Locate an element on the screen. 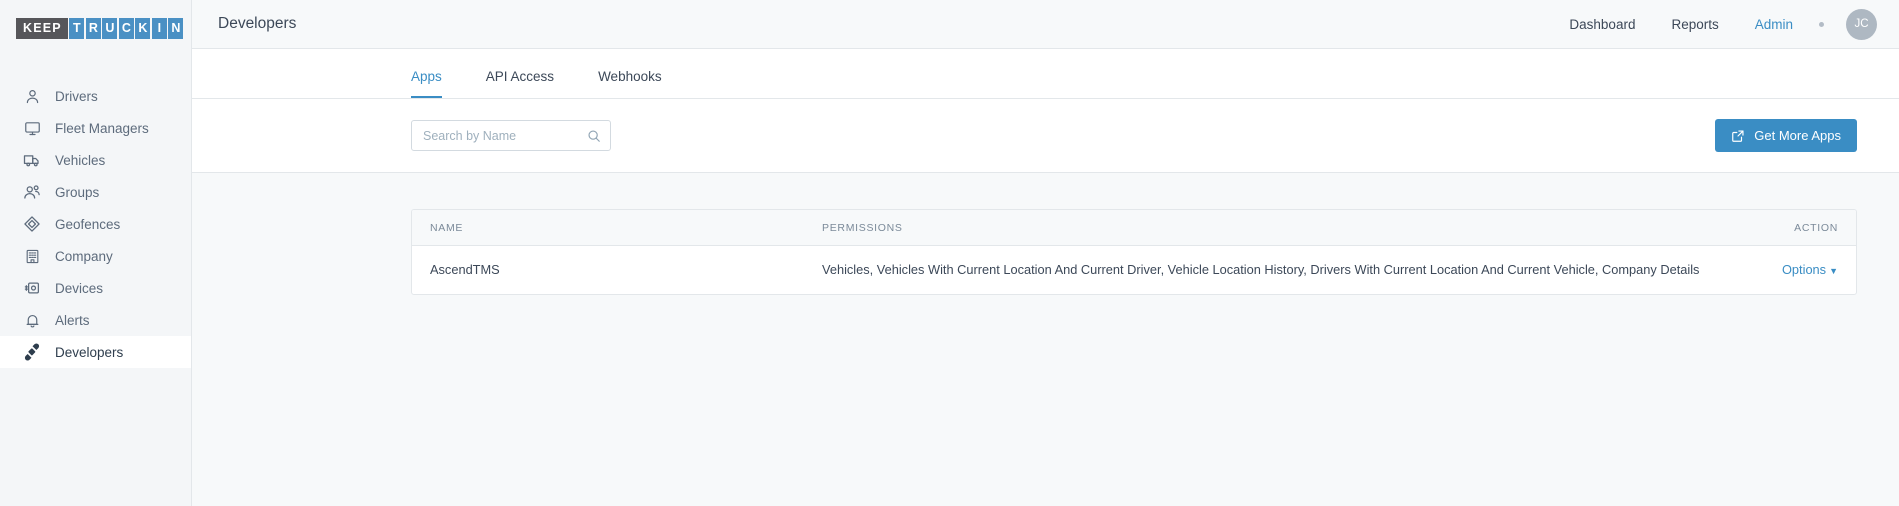 The height and width of the screenshot is (506, 1899). logo-tile-t: T is located at coordinates (77, 28).